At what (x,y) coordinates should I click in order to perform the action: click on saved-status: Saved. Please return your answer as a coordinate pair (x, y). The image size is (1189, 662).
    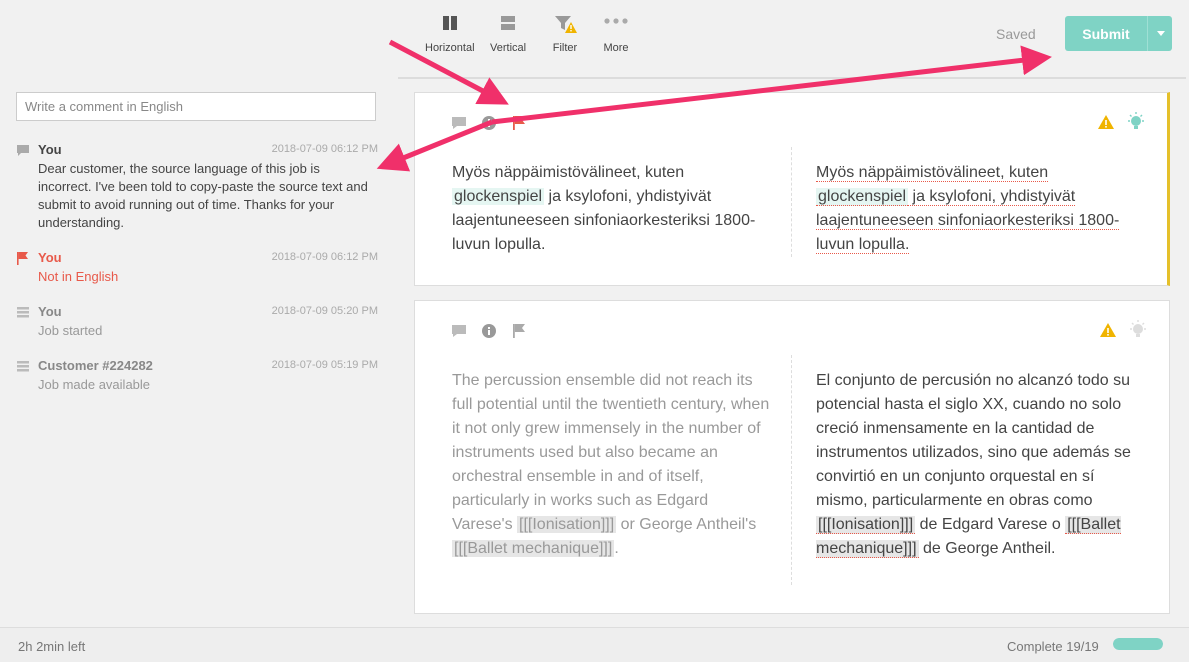
    Looking at the image, I should click on (1016, 34).